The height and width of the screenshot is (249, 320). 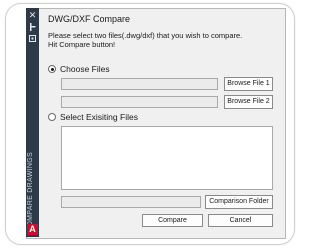 I want to click on choose-files-label: Choose Files, so click(x=85, y=69).